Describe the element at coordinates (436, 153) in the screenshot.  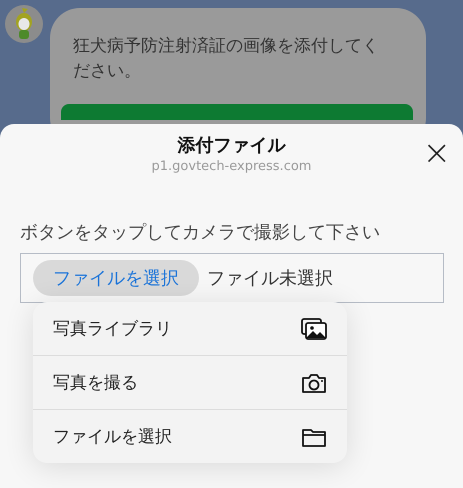
I see `close-button: ×` at that location.